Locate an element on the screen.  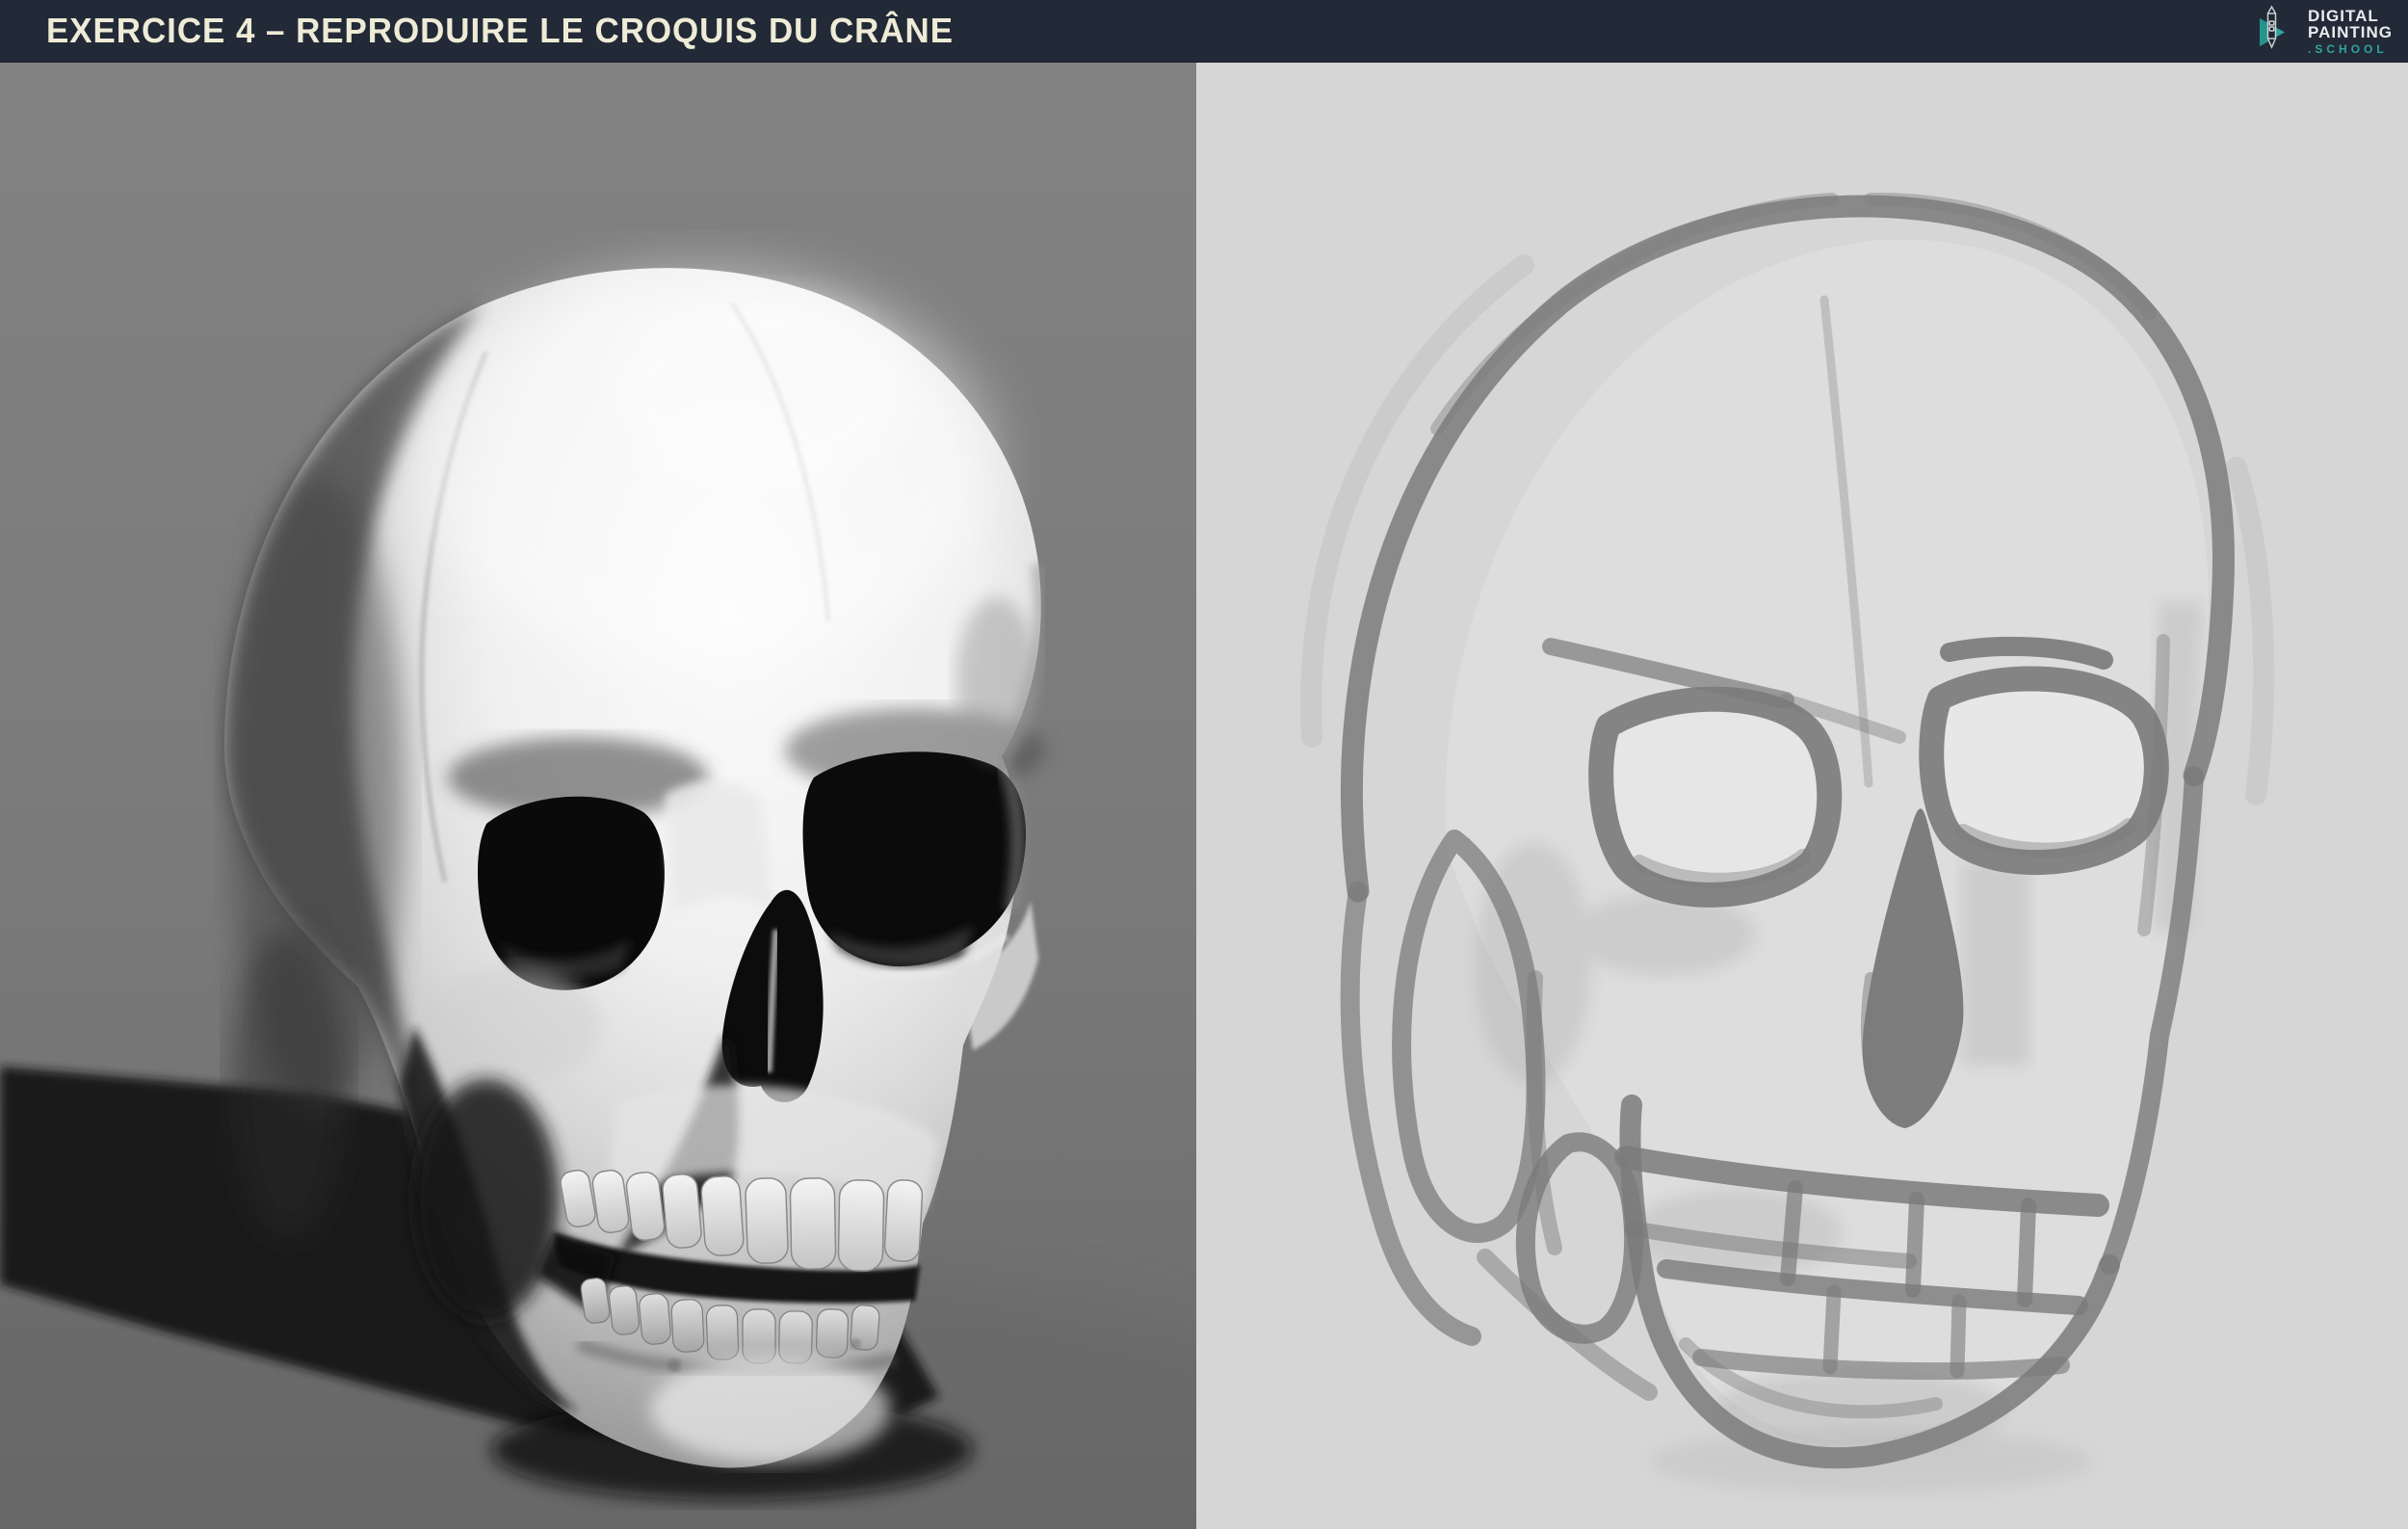
nasal-bridge is located at coordinates (718, 848).